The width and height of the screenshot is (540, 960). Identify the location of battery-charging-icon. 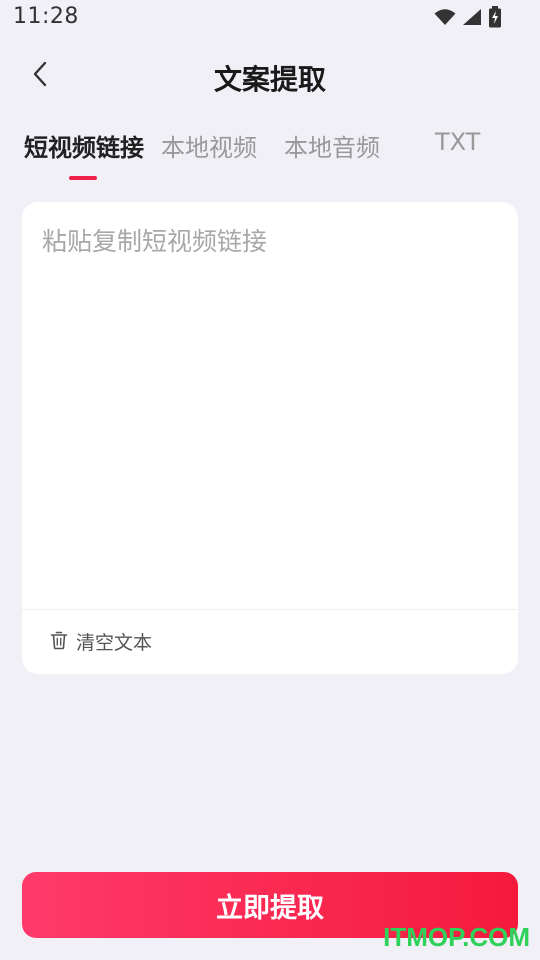
(495, 19).